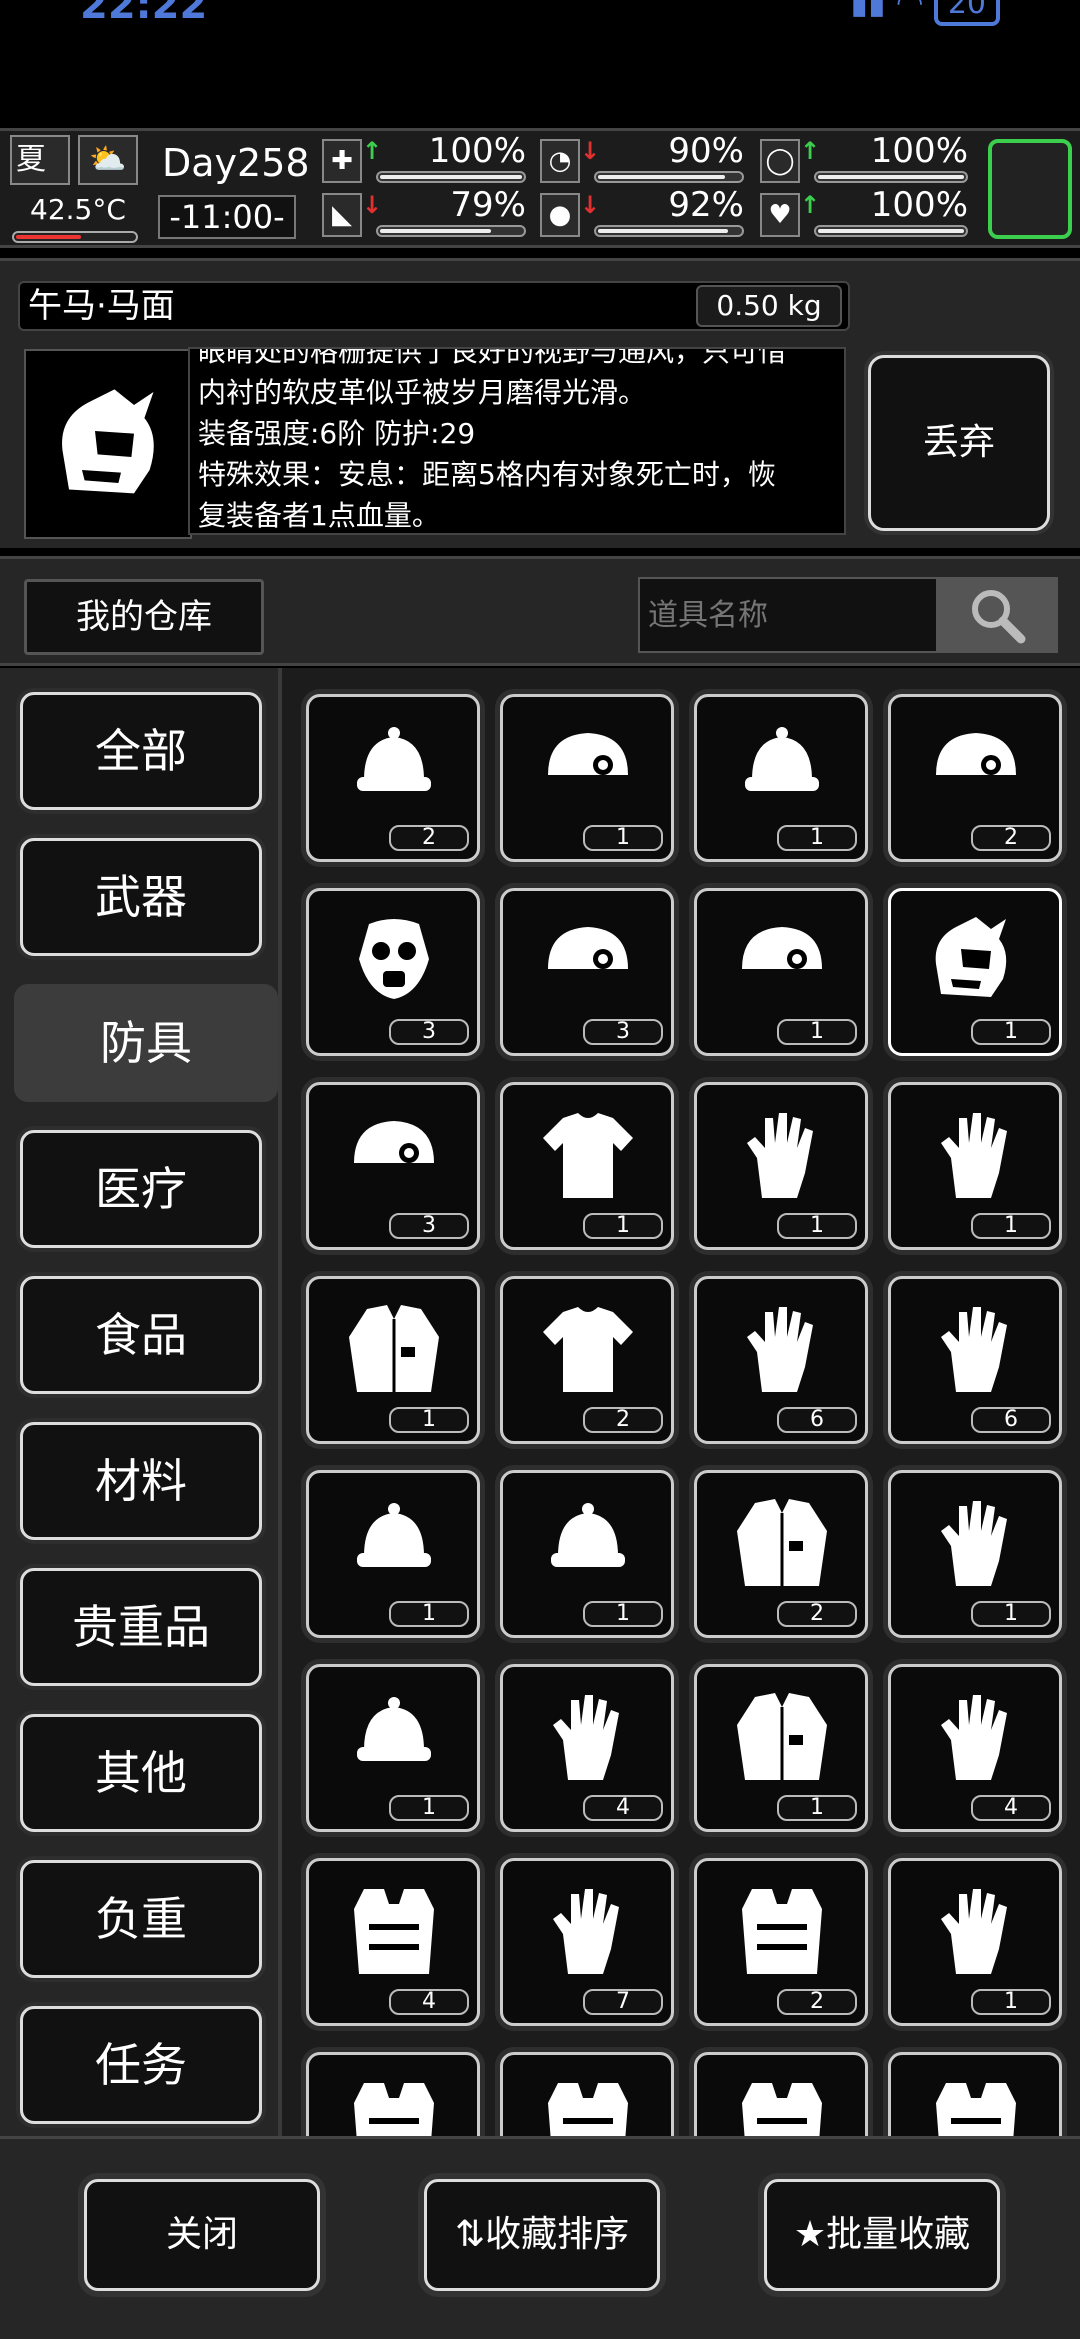  I want to click on season-badge: 夏, so click(40, 160).